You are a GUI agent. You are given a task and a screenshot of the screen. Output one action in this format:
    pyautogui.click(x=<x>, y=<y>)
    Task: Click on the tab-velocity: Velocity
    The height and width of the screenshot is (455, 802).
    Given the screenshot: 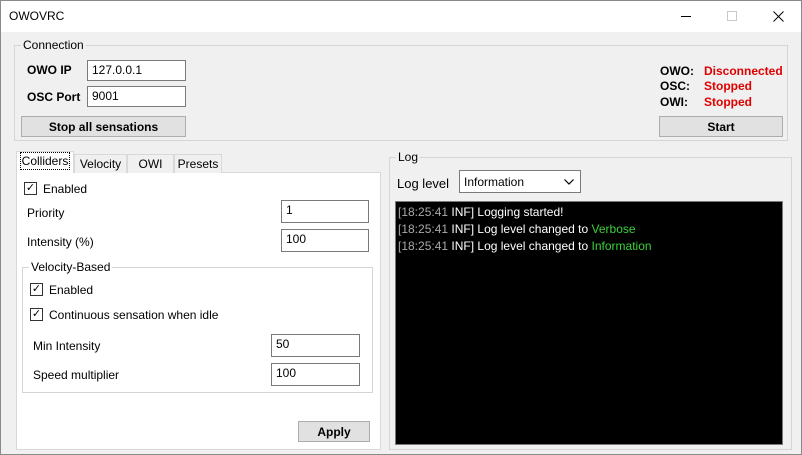 What is the action you would take?
    pyautogui.click(x=100, y=163)
    